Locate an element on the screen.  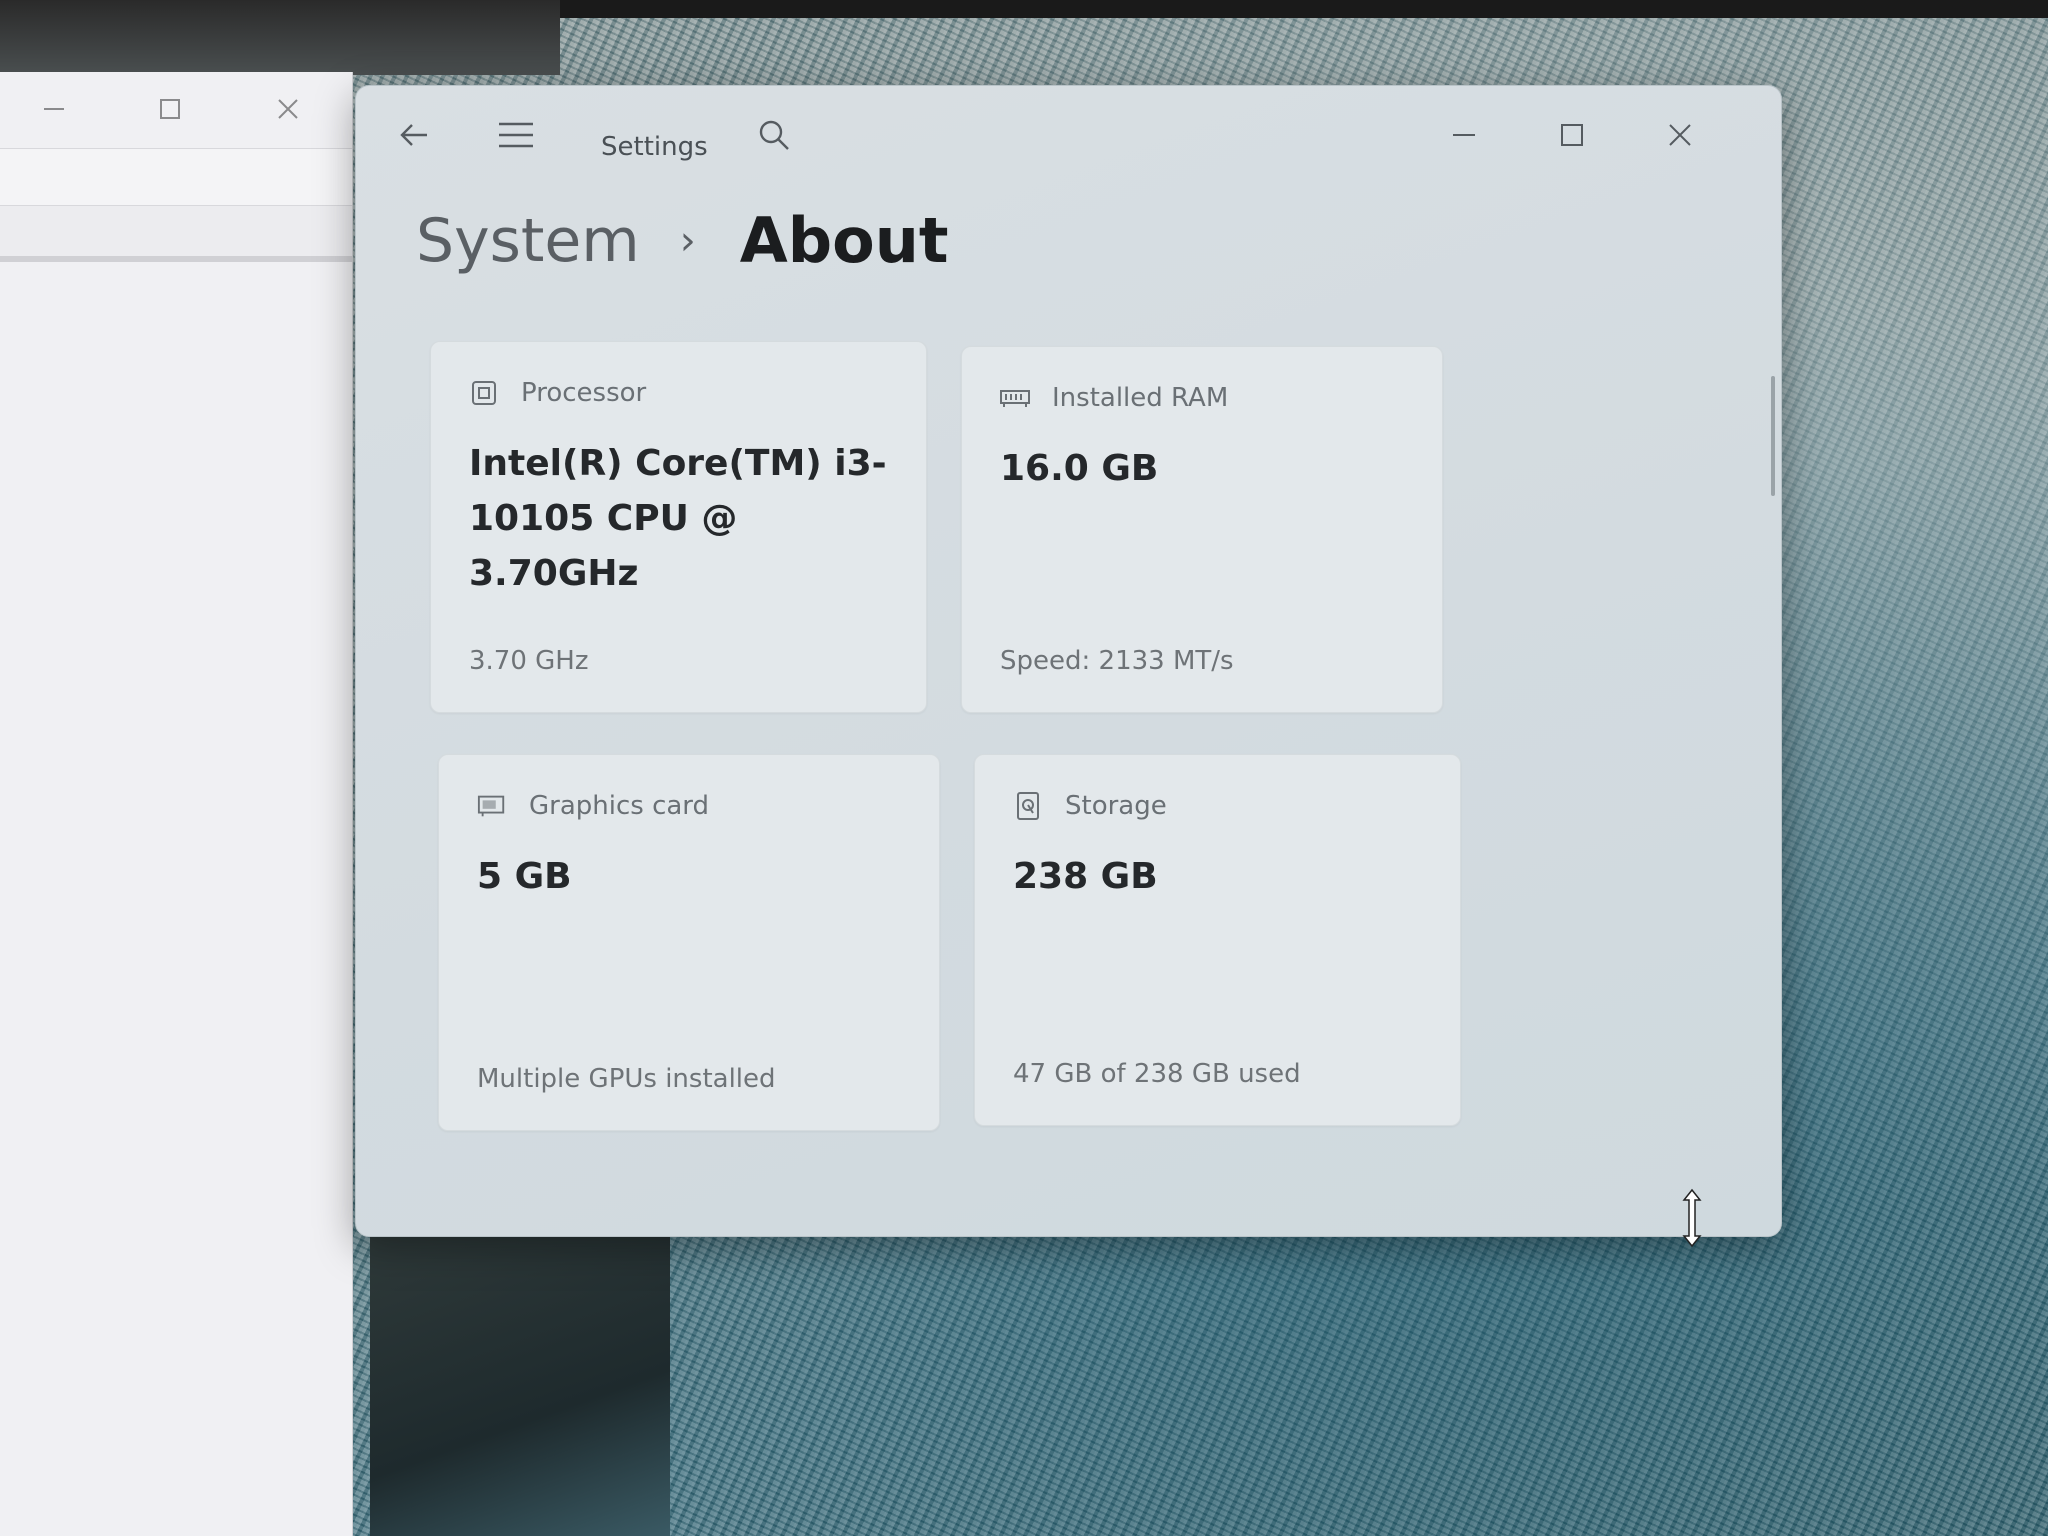
breadcrumb-parent-system: System is located at coordinates (528, 241).